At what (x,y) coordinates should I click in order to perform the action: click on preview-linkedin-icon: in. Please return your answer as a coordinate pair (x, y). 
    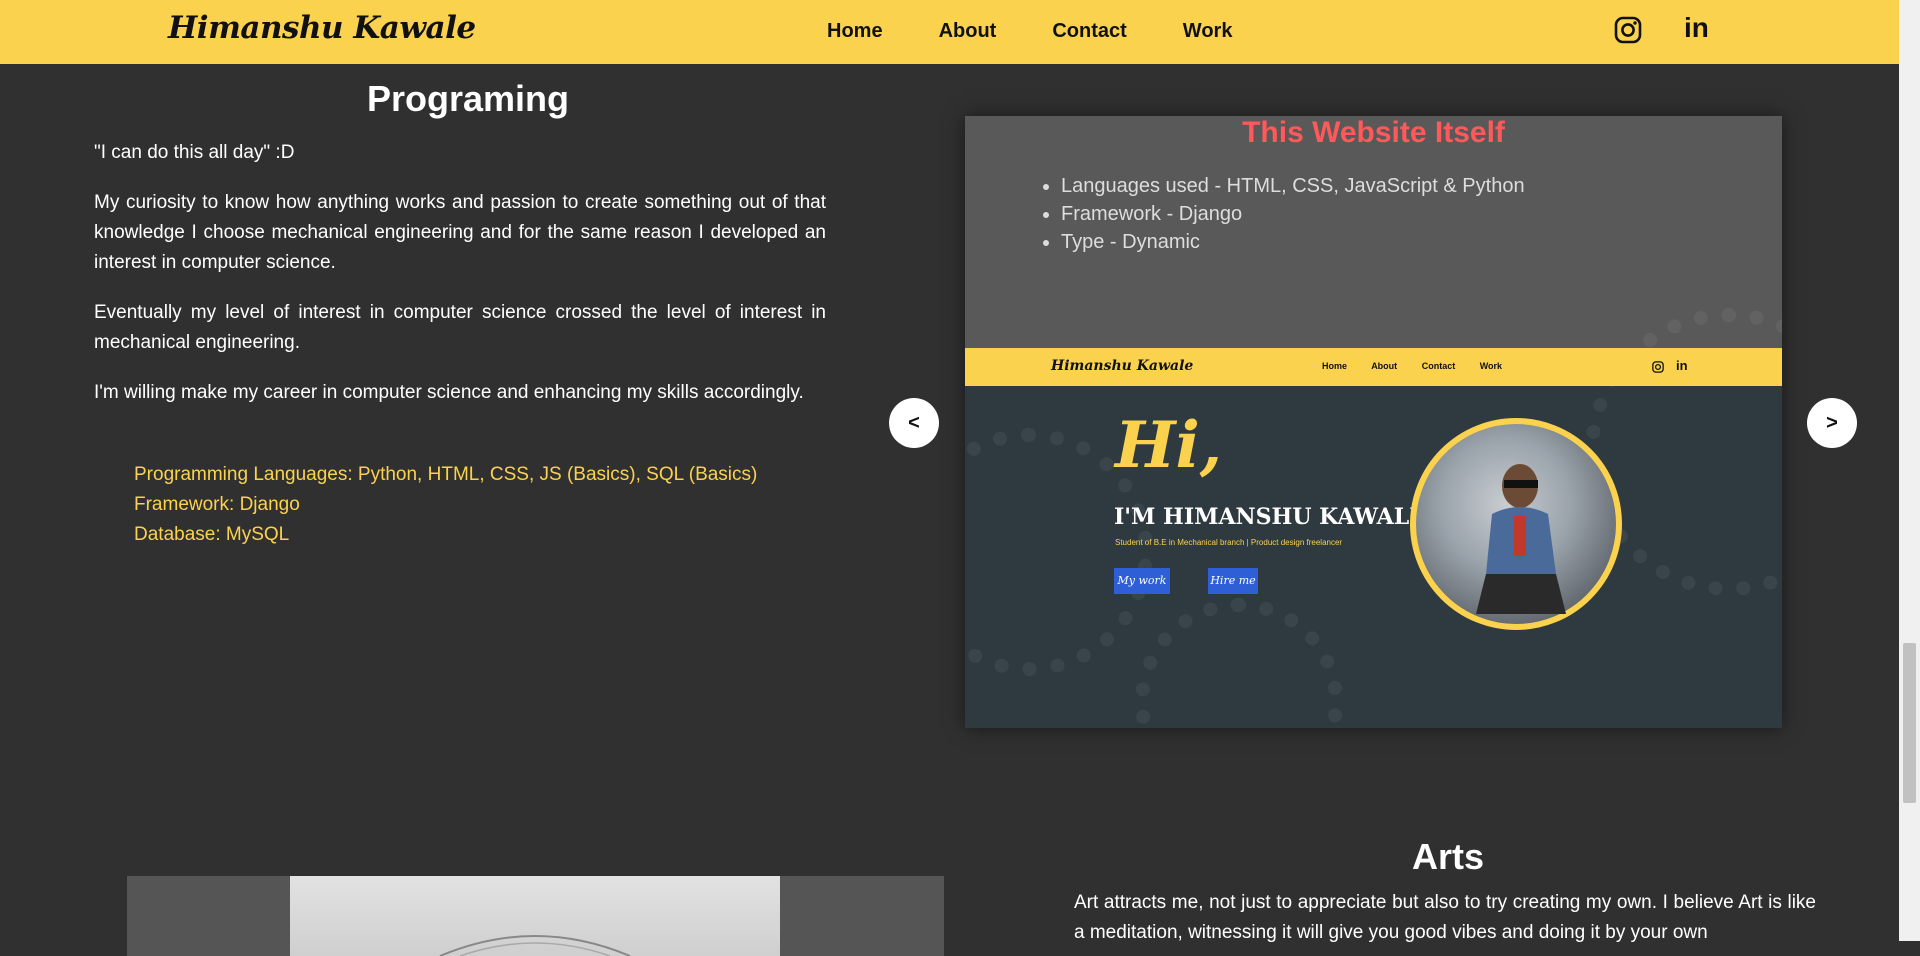
    Looking at the image, I should click on (1682, 365).